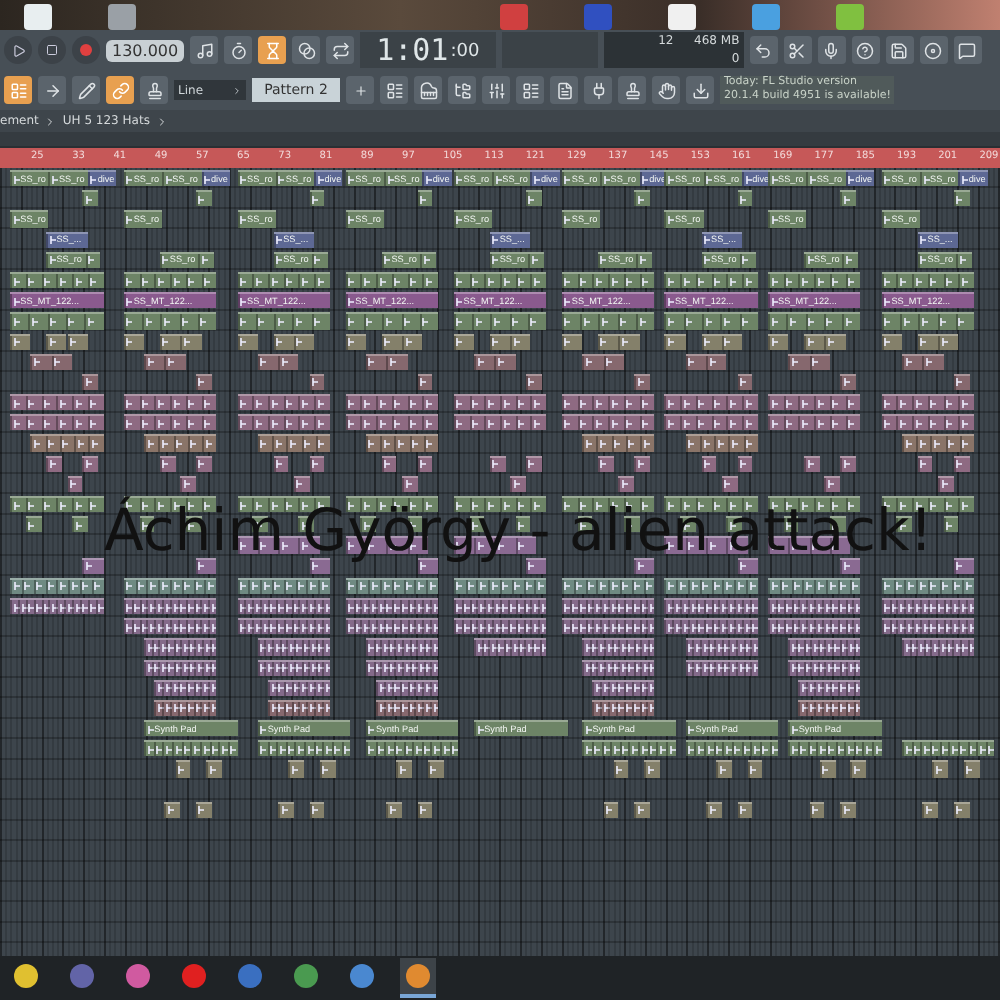 This screenshot has height=1000, width=1000. I want to click on time-ticks: :00, so click(465, 53).